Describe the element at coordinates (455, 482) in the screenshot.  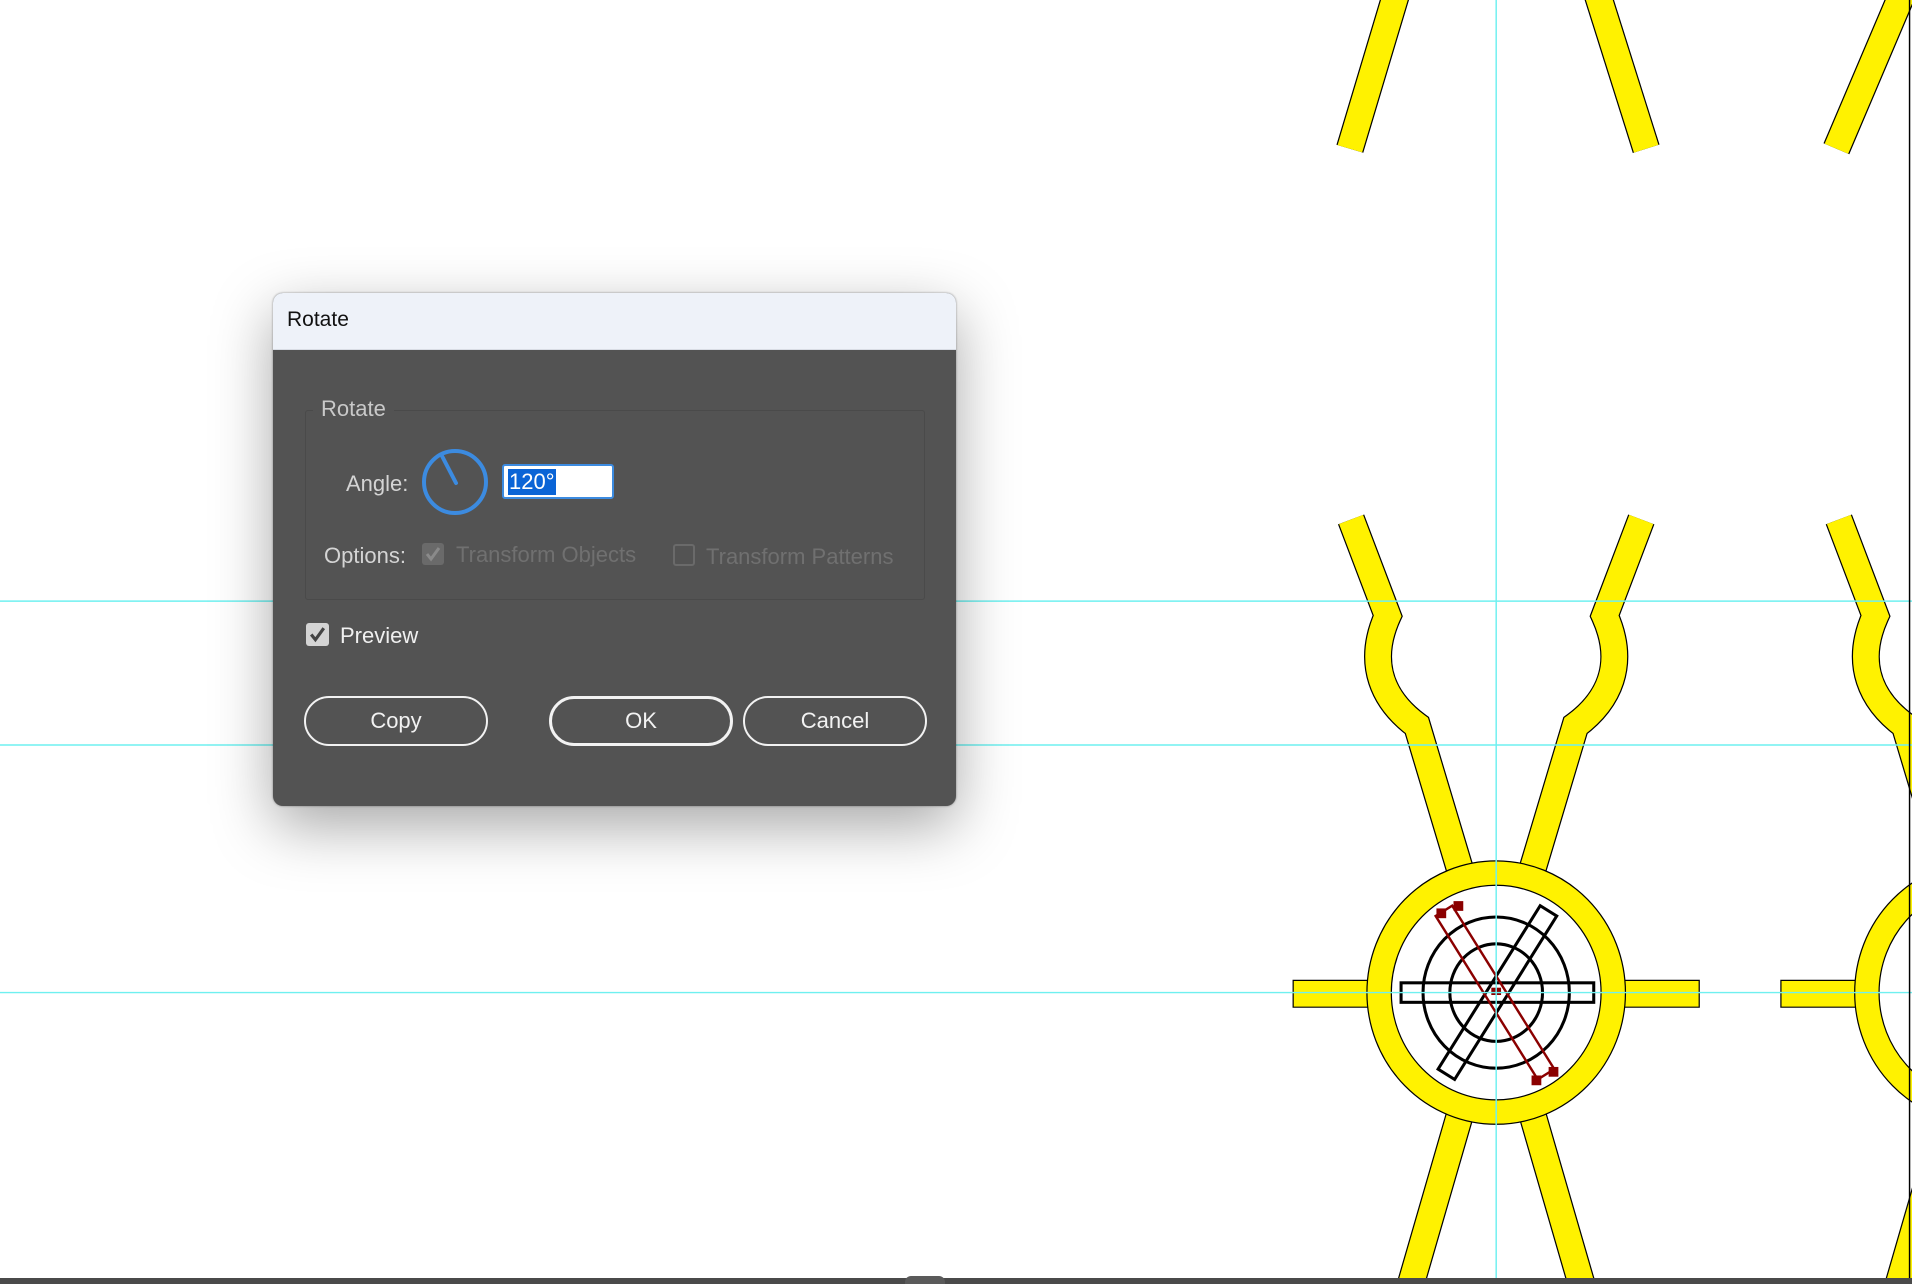
I see `angle-dial-icon` at that location.